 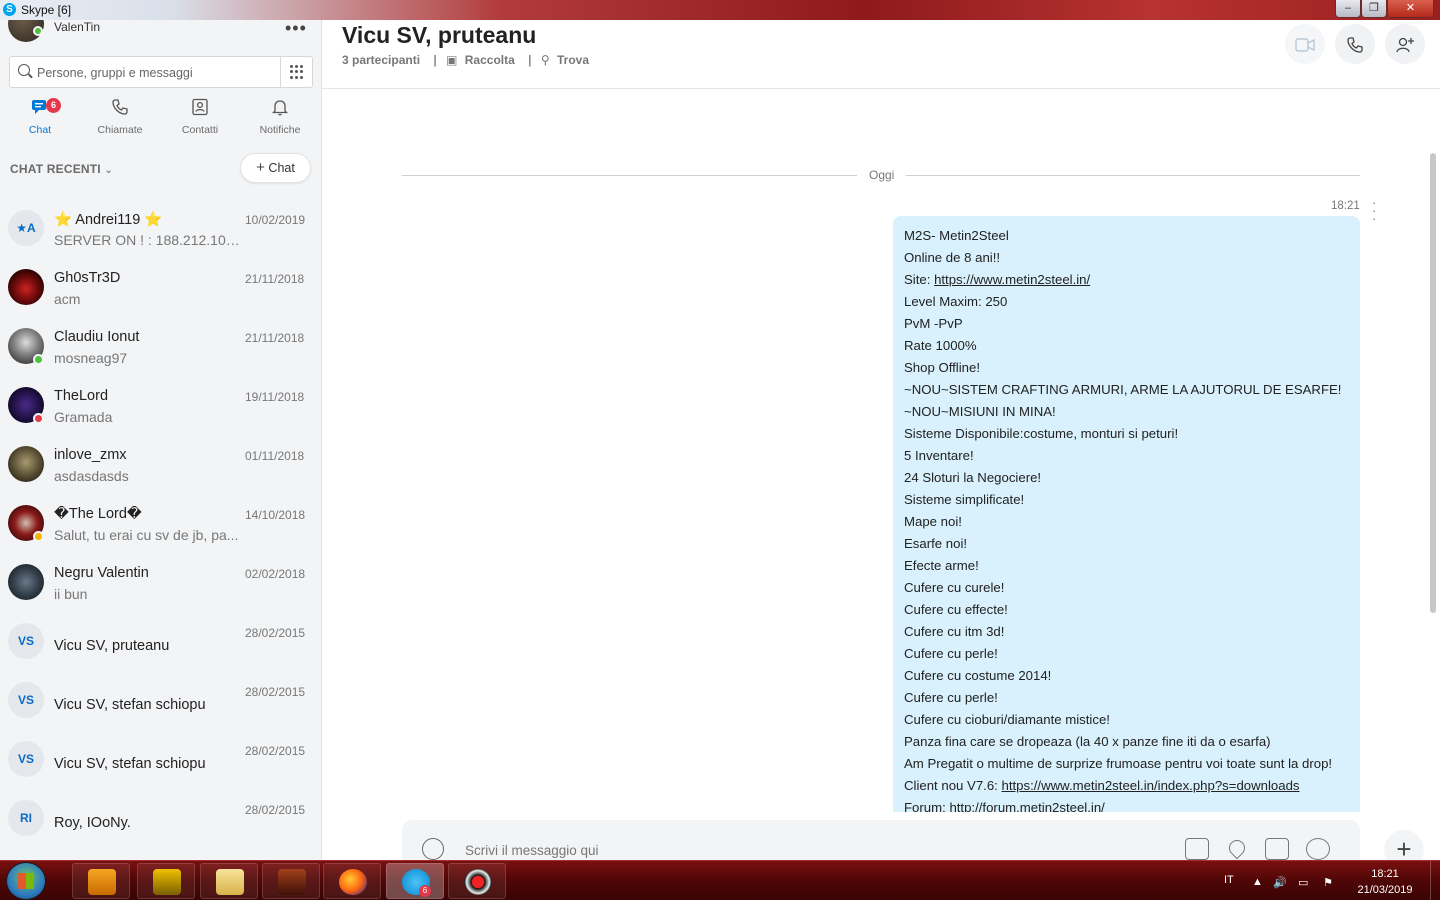 What do you see at coordinates (160, 288) in the screenshot?
I see `chat-item: Gh0sTr3D acm 21/11/2018` at bounding box center [160, 288].